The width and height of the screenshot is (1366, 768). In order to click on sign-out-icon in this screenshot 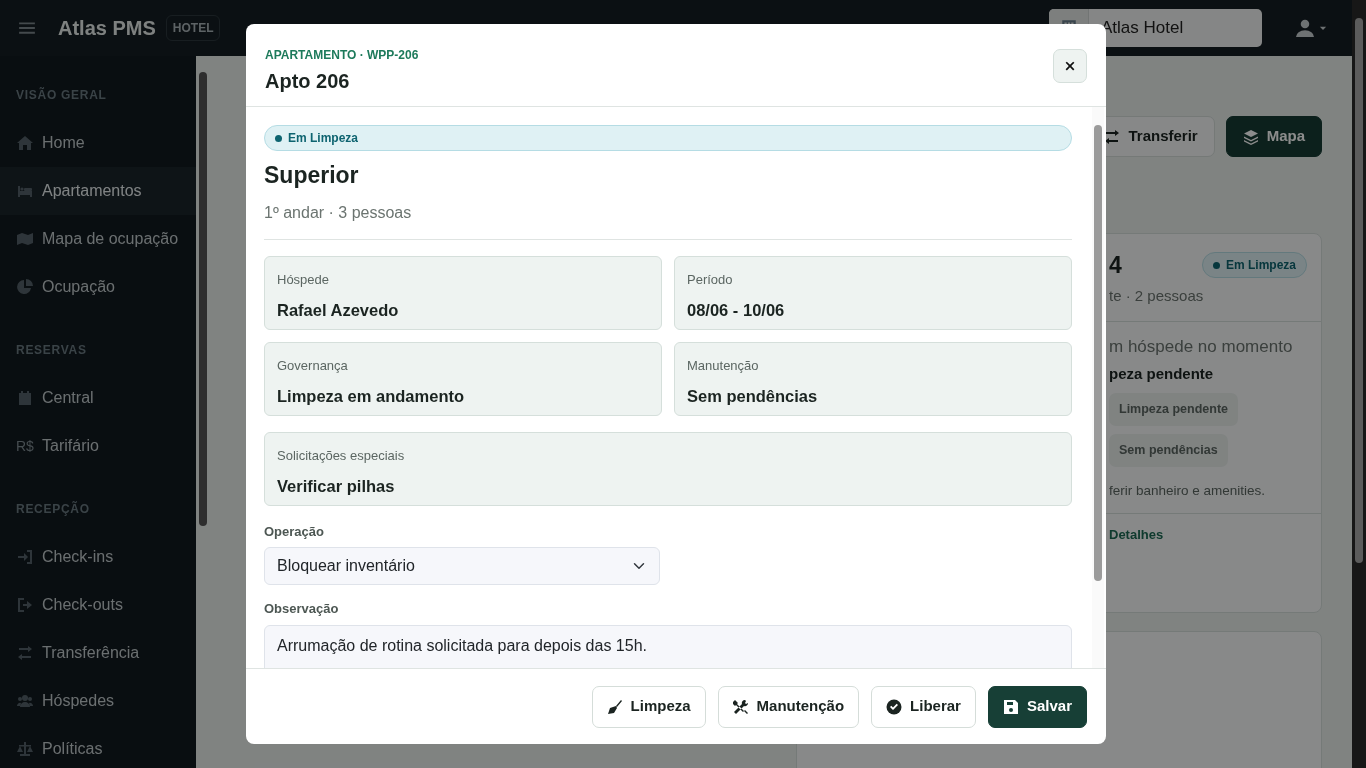, I will do `click(25, 605)`.